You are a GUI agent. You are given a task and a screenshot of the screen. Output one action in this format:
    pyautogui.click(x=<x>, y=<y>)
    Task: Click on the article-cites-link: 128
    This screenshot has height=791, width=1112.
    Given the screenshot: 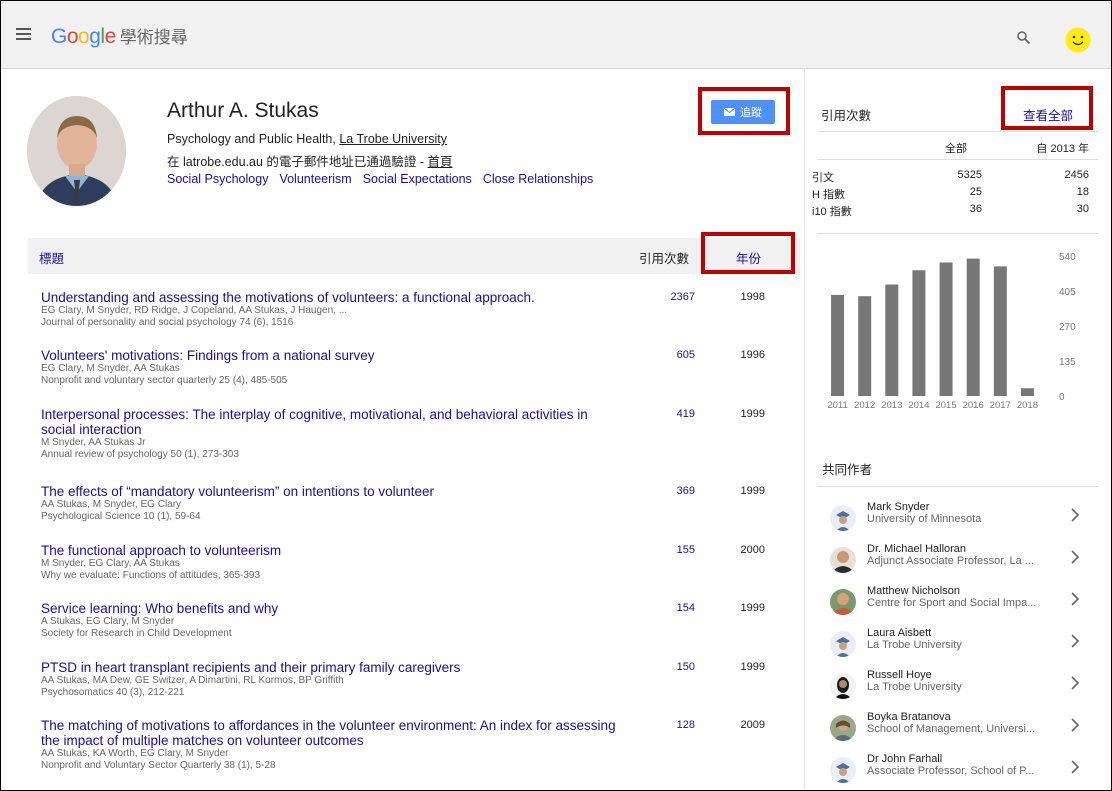 What is the action you would take?
    pyautogui.click(x=680, y=725)
    